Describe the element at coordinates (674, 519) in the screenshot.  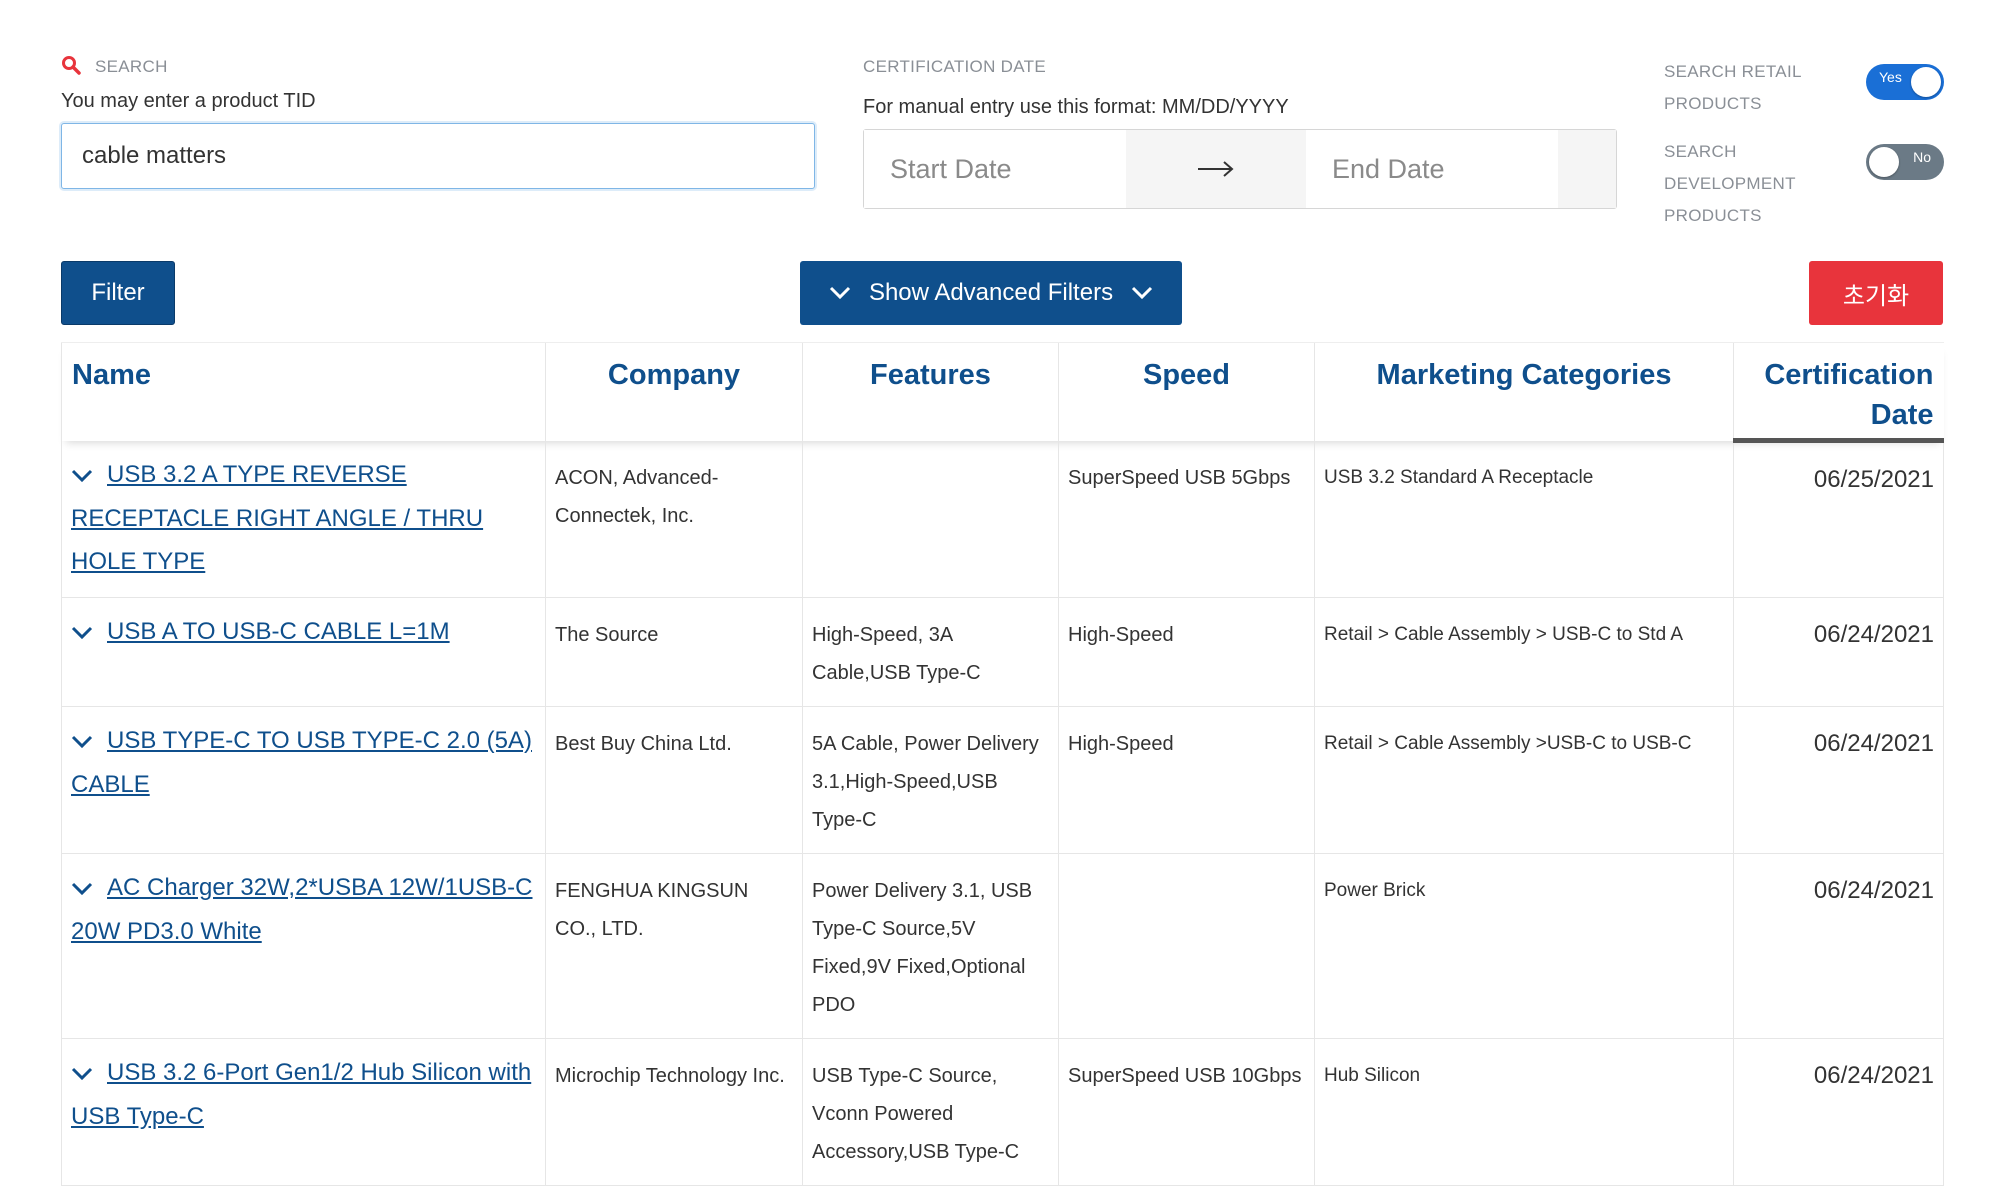
I see `company-cell: ACON, Advanced-Connectek, Inc.` at that location.